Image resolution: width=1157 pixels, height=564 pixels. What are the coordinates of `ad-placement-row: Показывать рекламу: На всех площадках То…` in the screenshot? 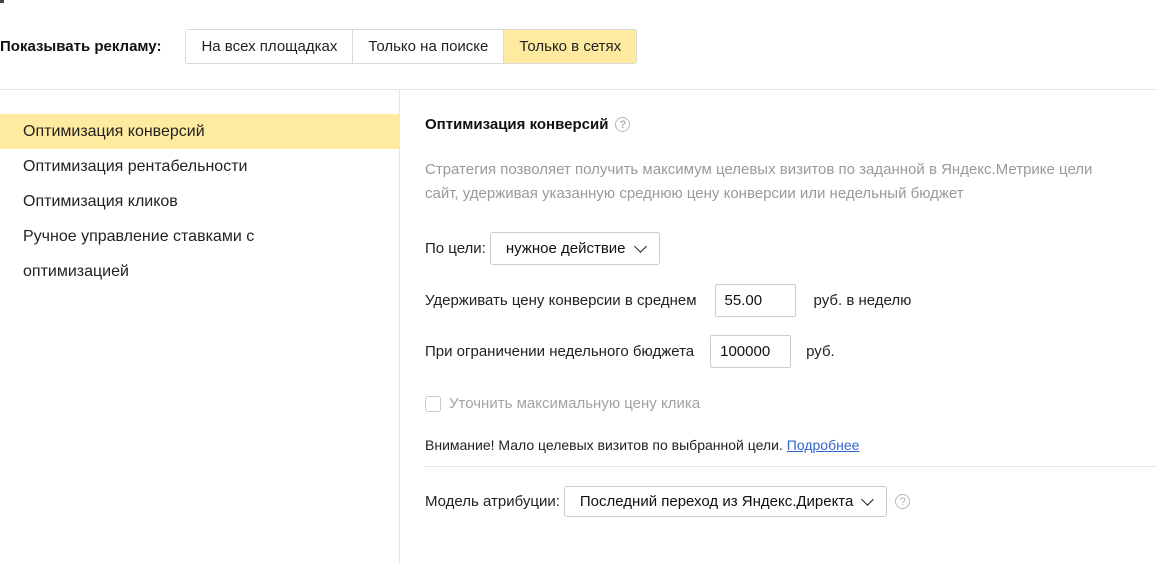 It's located at (319, 46).